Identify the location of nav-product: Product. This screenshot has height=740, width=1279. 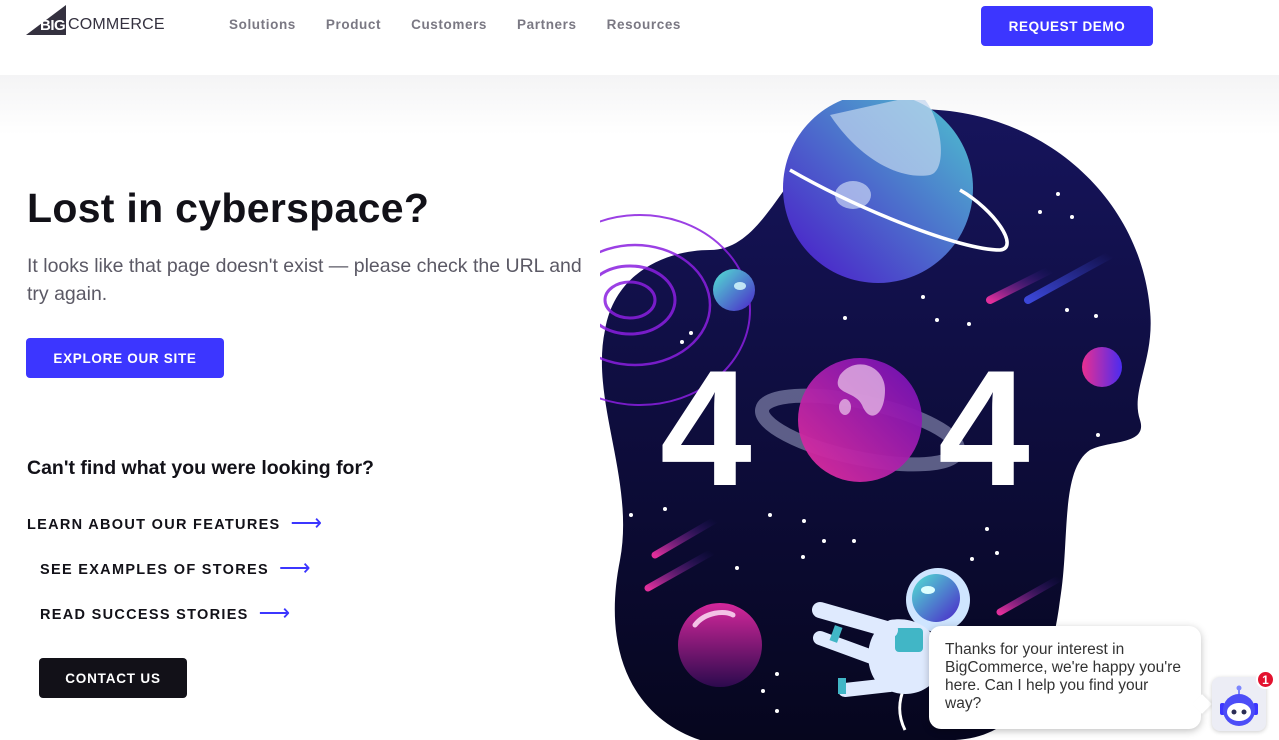
(353, 24).